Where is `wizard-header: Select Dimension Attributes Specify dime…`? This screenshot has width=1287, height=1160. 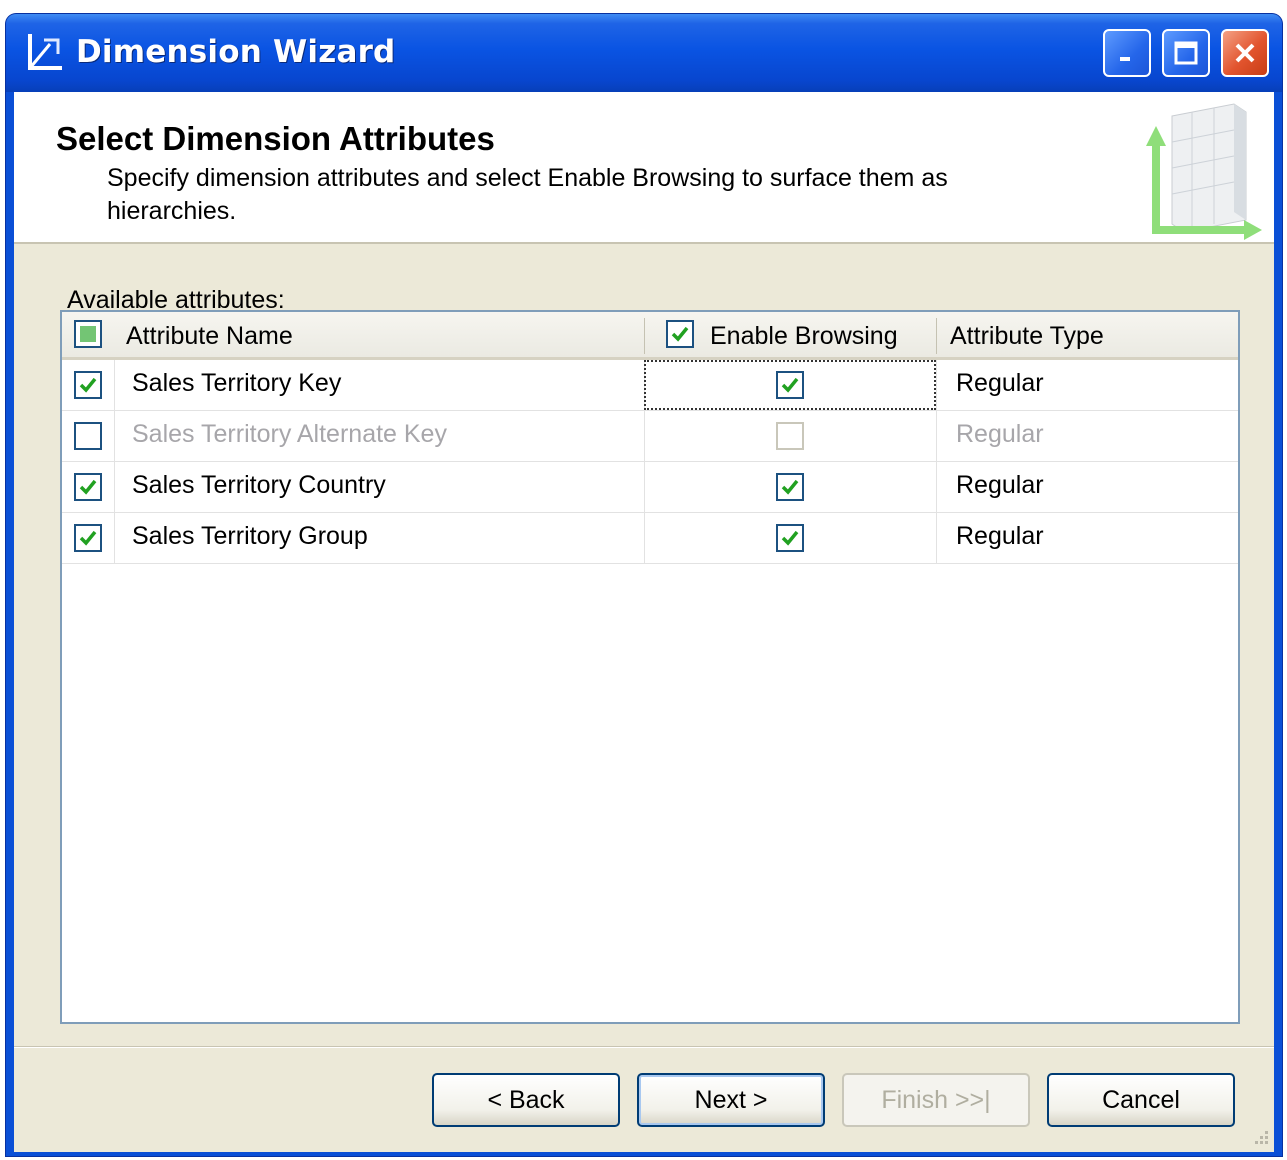 wizard-header: Select Dimension Attributes Specify dime… is located at coordinates (644, 168).